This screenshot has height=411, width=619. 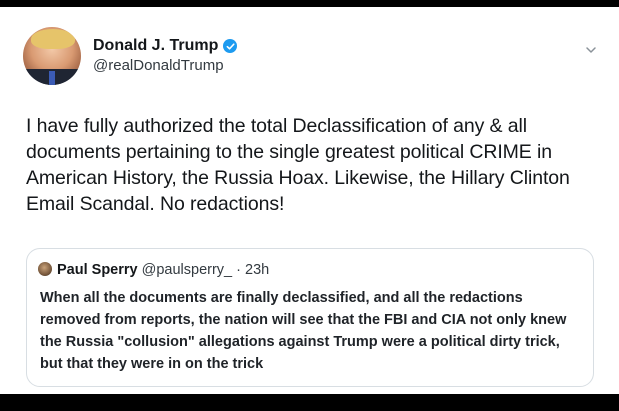 What do you see at coordinates (187, 270) in the screenshot?
I see `quoted-author-handle: @paulsperry_` at bounding box center [187, 270].